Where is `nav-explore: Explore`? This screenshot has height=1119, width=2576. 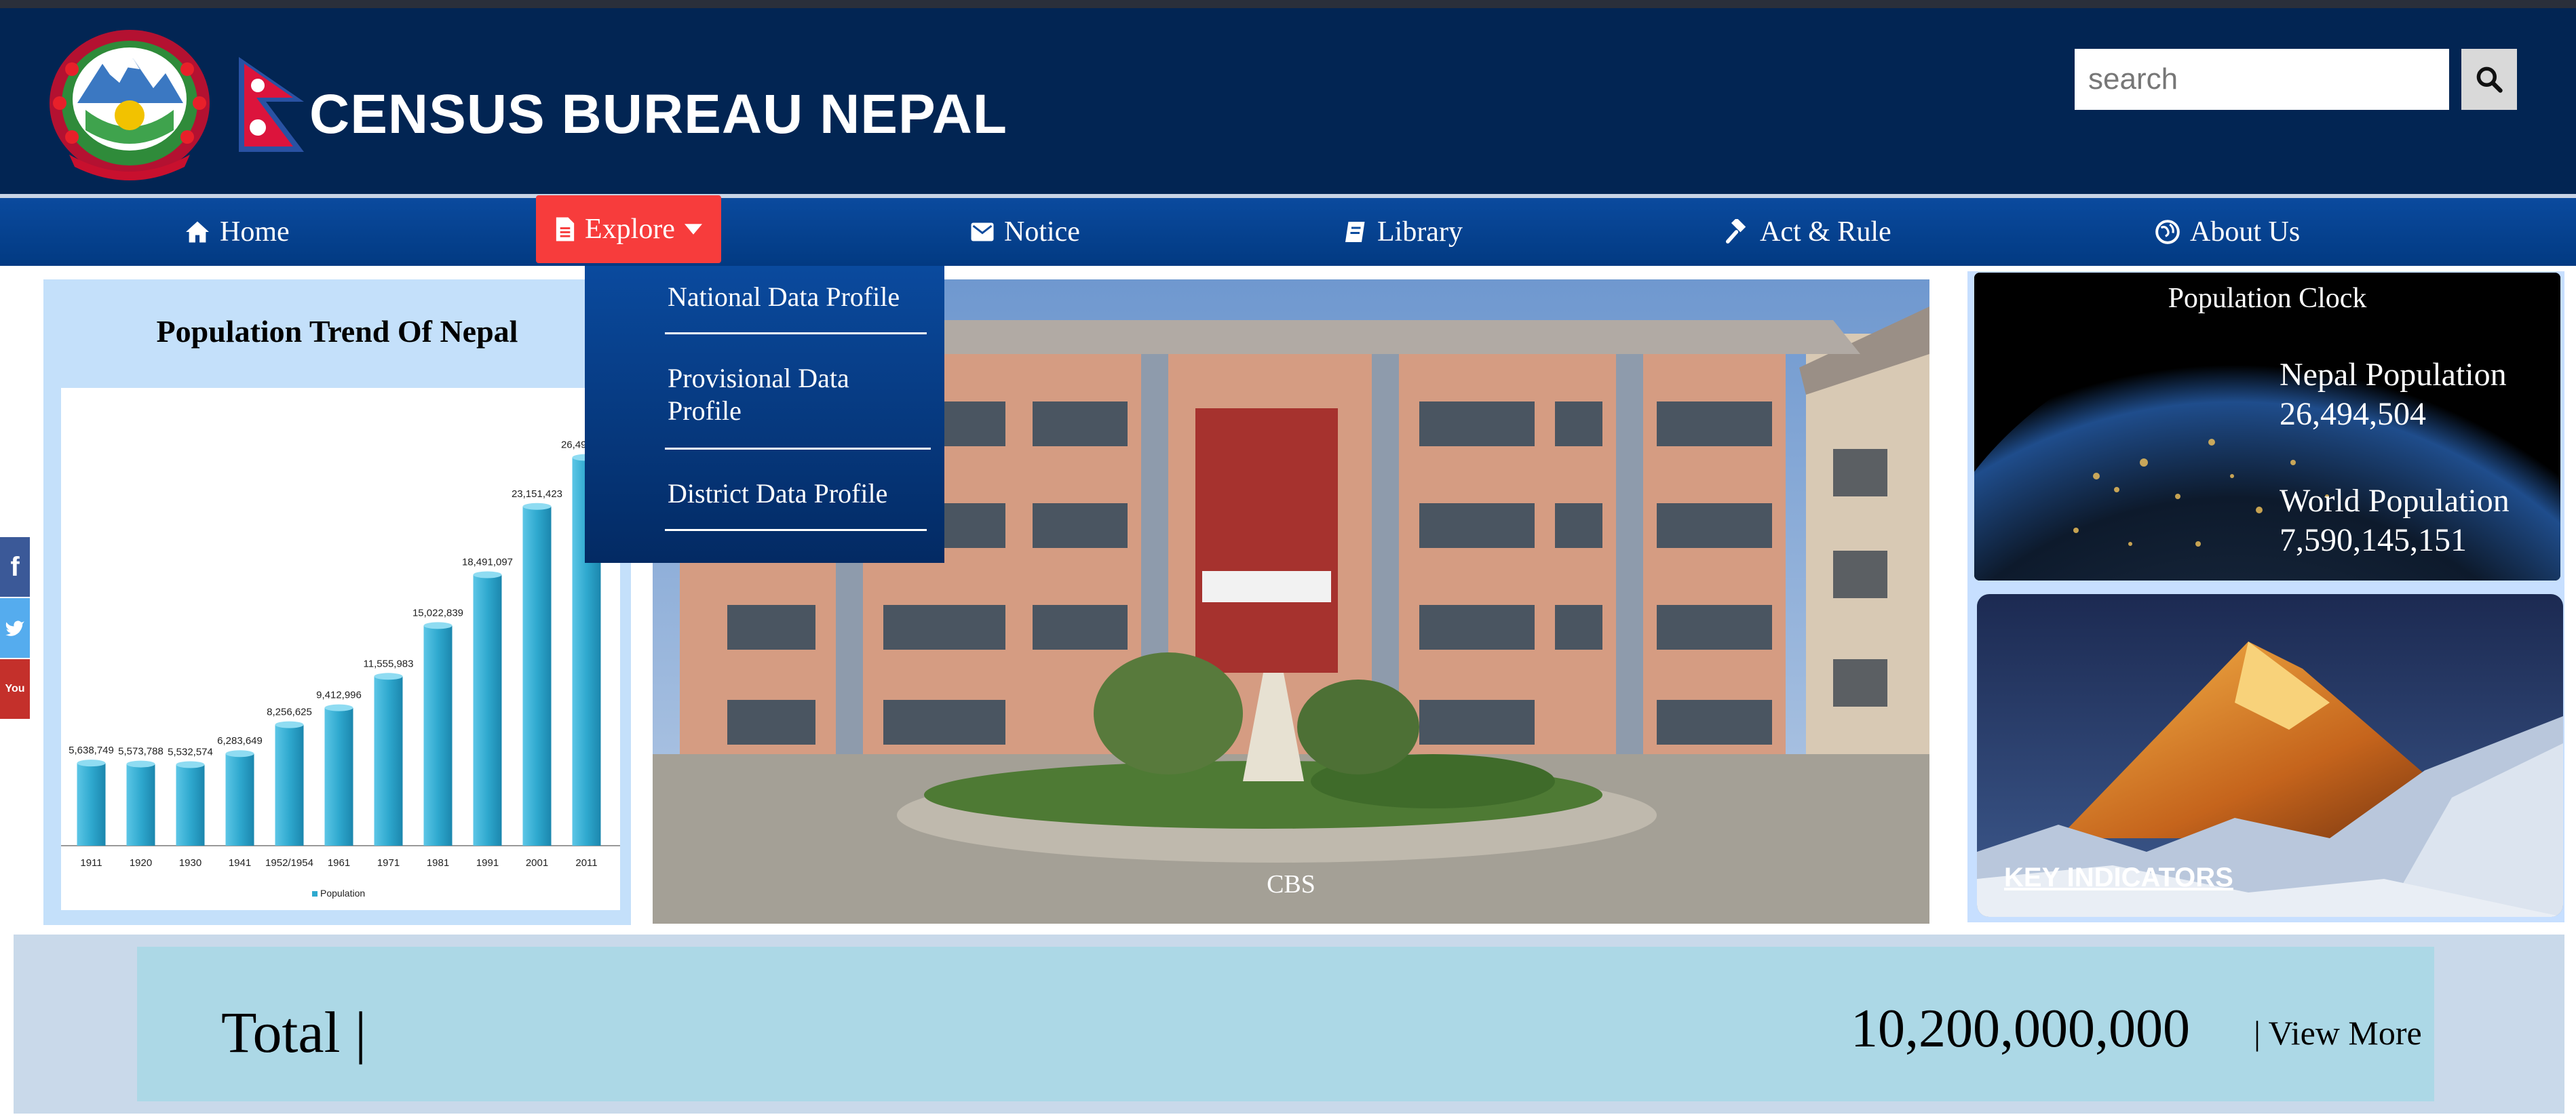
nav-explore: Explore is located at coordinates (628, 229).